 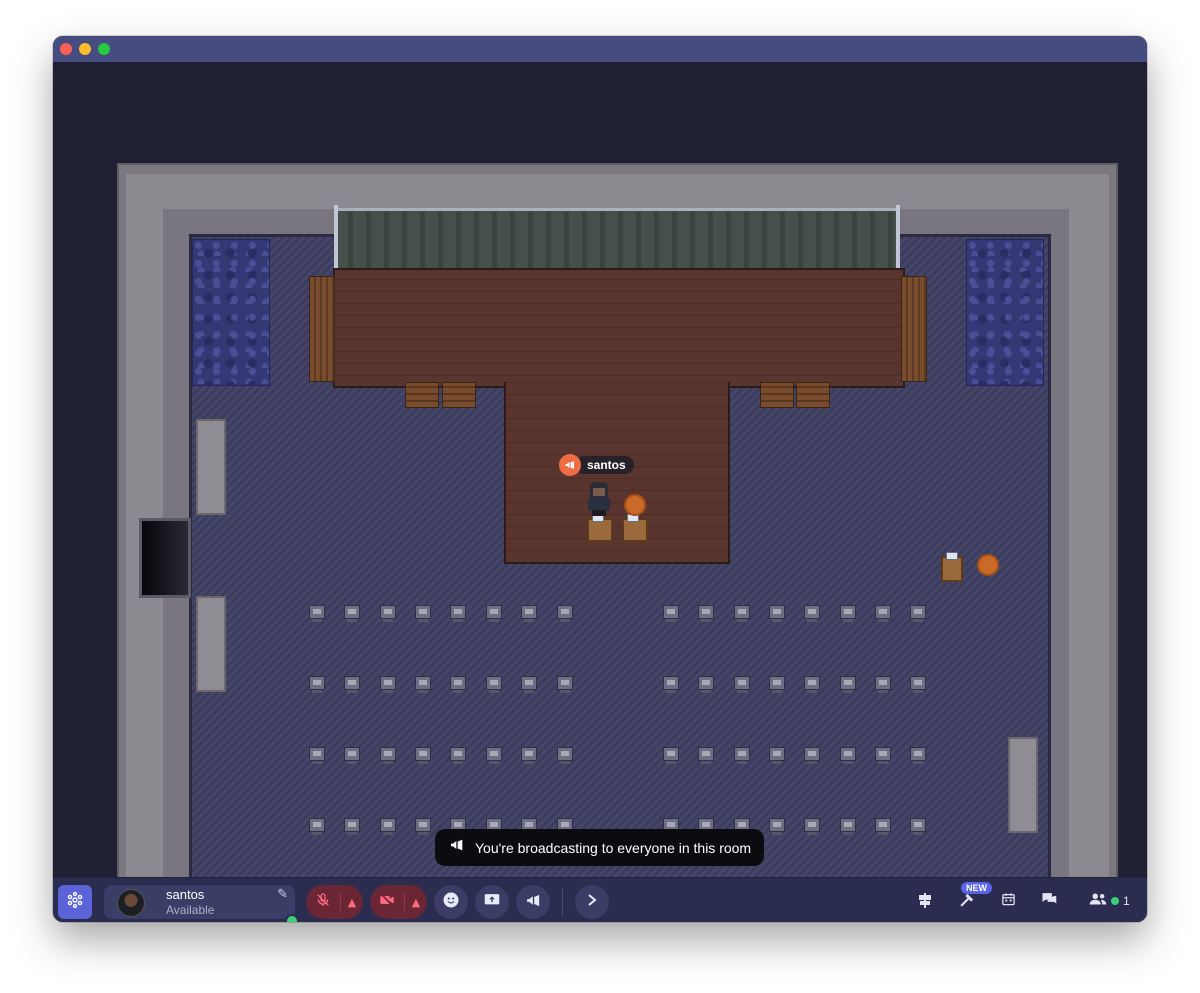 I want to click on gather-logo-button, so click(x=75, y=902).